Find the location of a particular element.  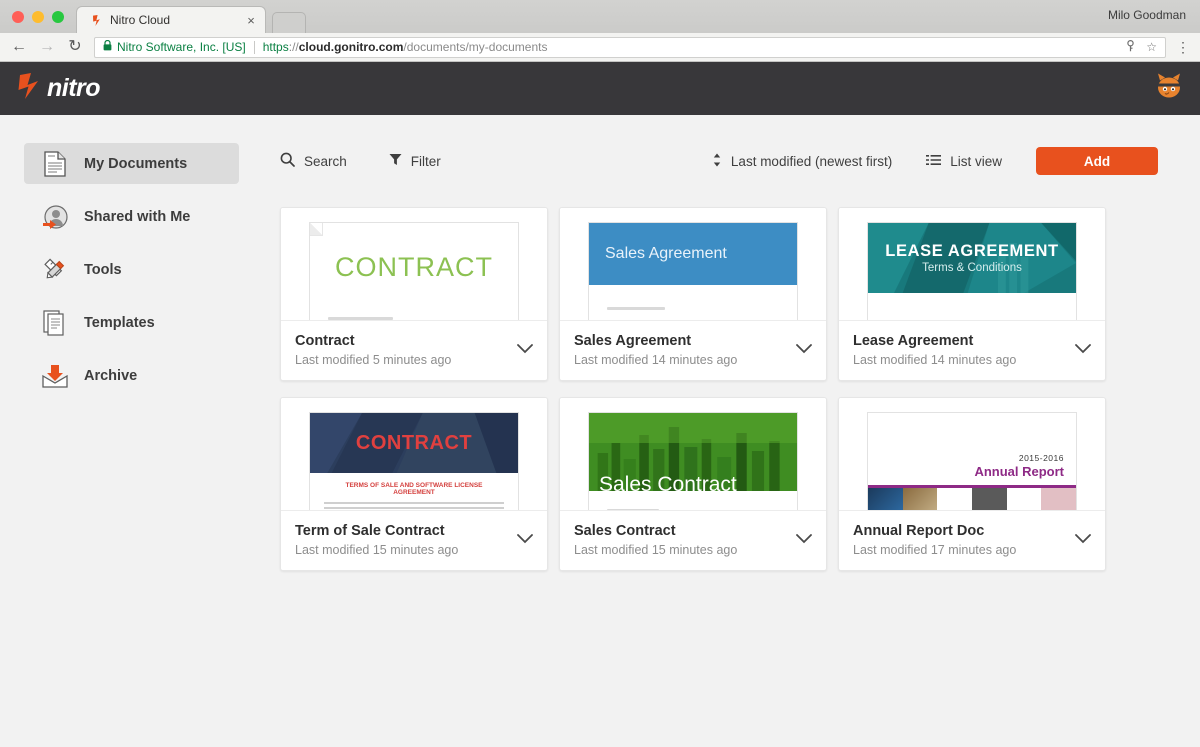

sidebar-item-templates: Templates is located at coordinates (131, 322).